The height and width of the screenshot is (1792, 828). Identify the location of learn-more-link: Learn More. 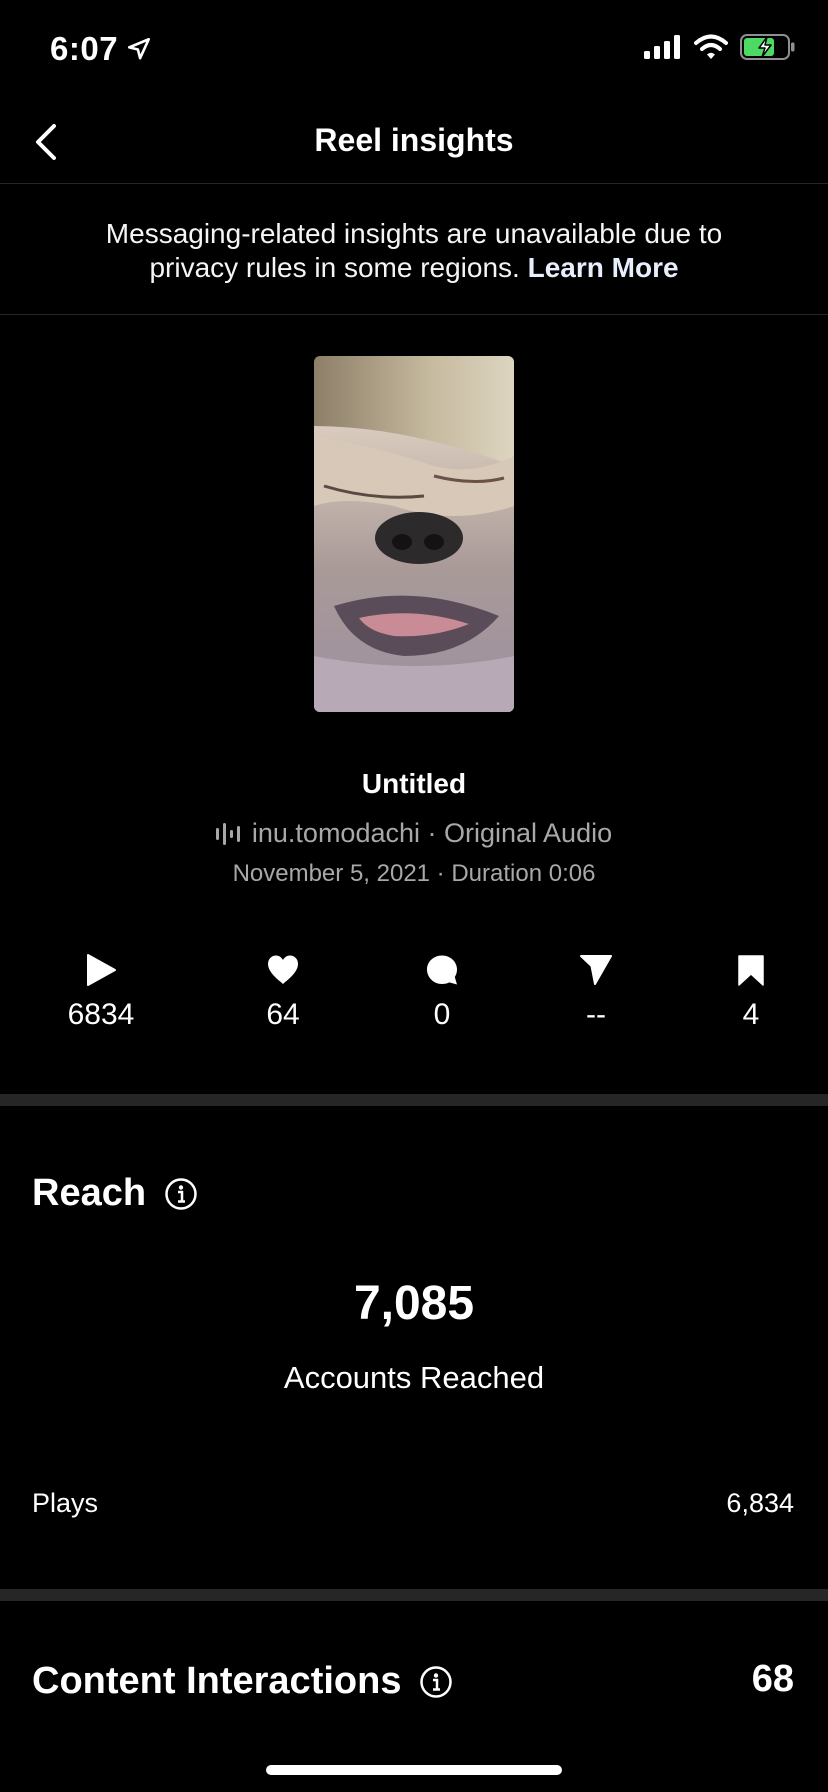
(603, 267).